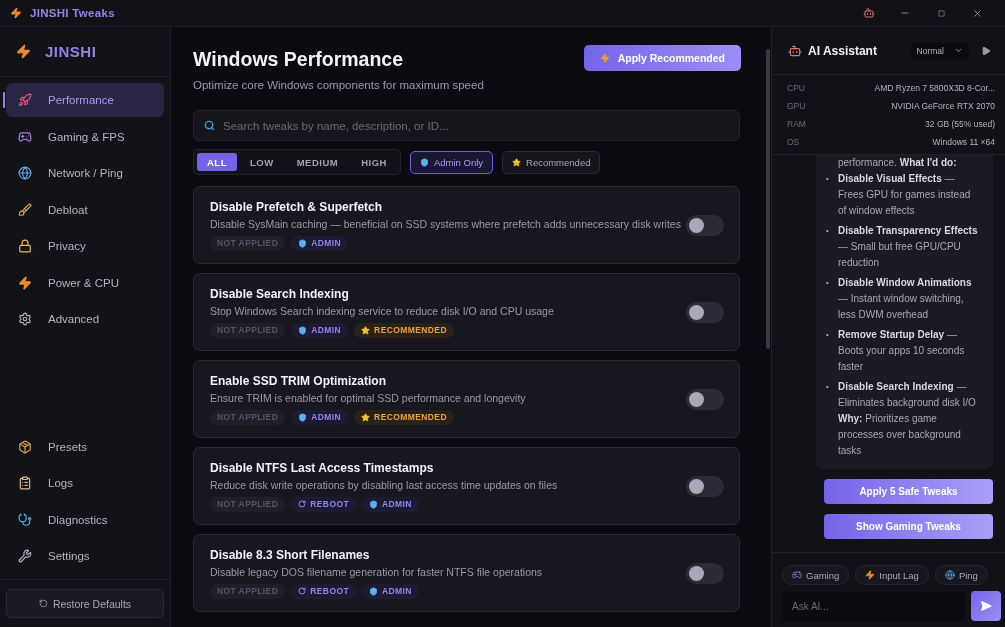 The image size is (1005, 627). I want to click on level-tab: LOW, so click(261, 162).